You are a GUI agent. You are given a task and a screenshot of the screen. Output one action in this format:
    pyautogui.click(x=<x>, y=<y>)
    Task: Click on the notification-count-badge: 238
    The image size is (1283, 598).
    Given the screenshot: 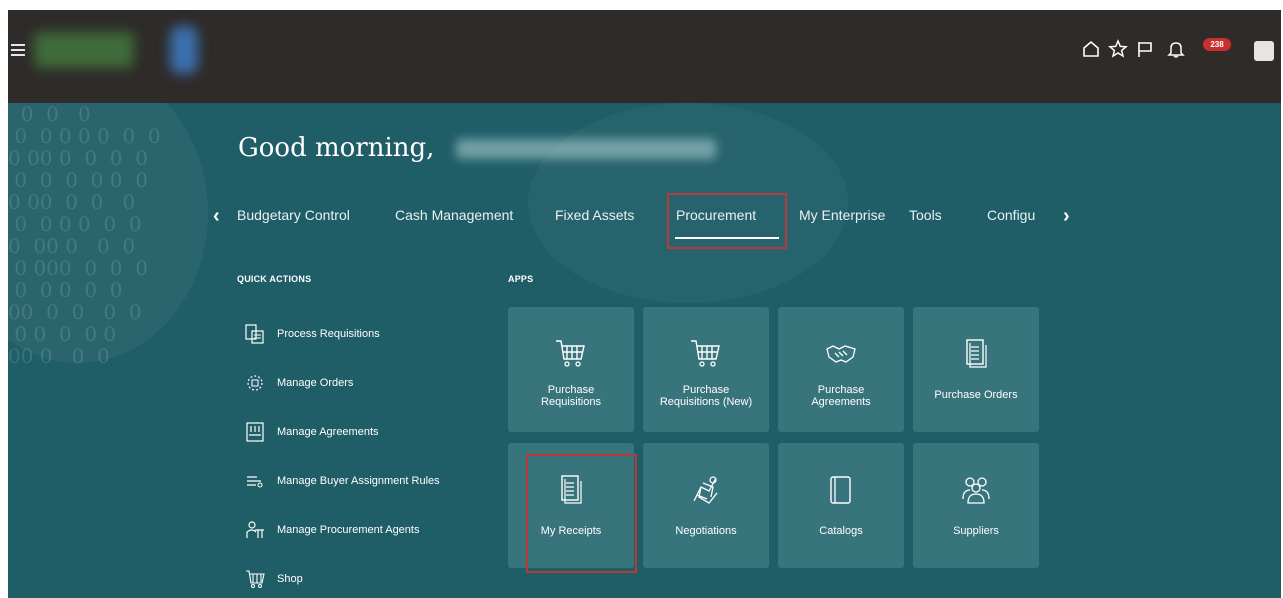 What is the action you would take?
    pyautogui.click(x=1217, y=44)
    